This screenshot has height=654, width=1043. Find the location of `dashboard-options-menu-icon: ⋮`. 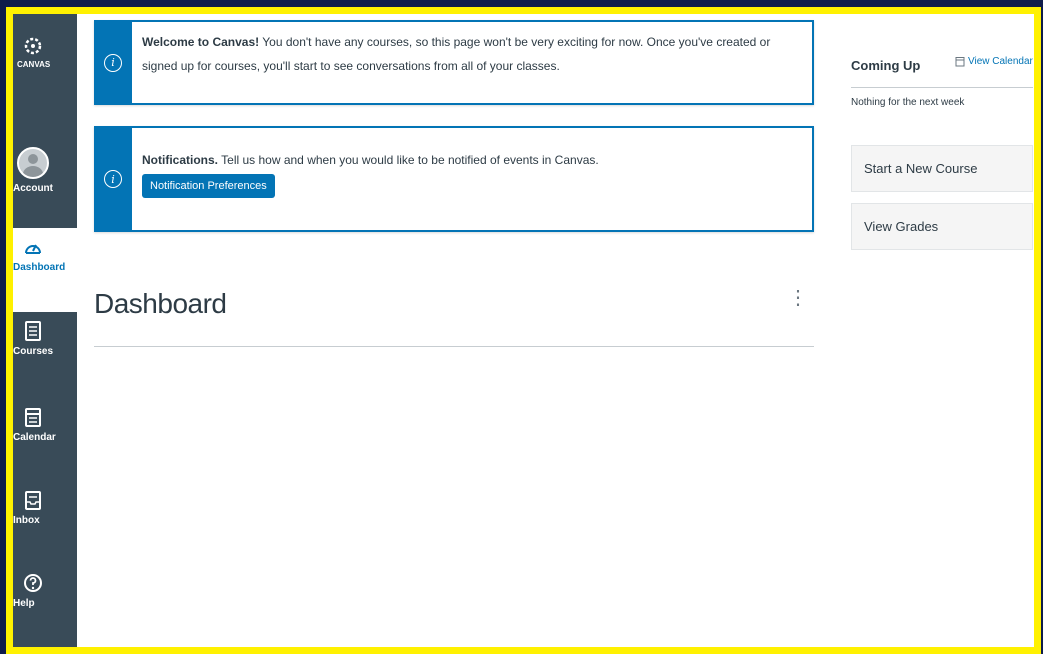

dashboard-options-menu-icon: ⋮ is located at coordinates (798, 298).